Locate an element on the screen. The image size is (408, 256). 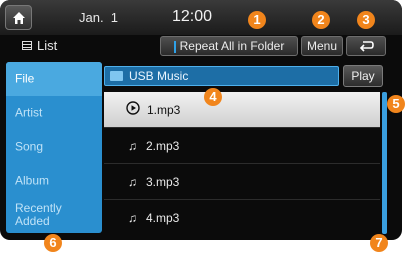
status-bar: Jan. 1 12:00 is located at coordinates (201, 17).